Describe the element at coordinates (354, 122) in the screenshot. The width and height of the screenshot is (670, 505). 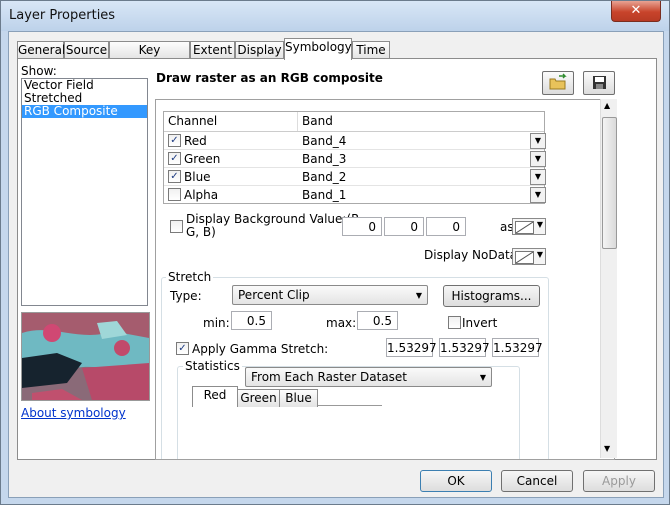
I see `table-header: Channel Band` at that location.